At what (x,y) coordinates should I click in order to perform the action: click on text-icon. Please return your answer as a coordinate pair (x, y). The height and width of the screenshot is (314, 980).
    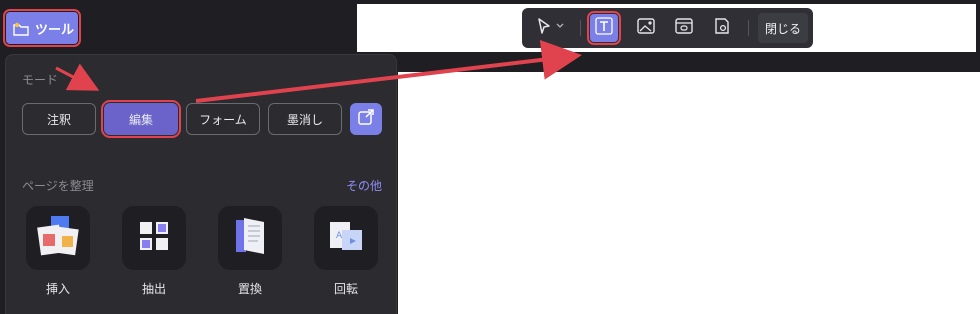
    Looking at the image, I should click on (604, 28).